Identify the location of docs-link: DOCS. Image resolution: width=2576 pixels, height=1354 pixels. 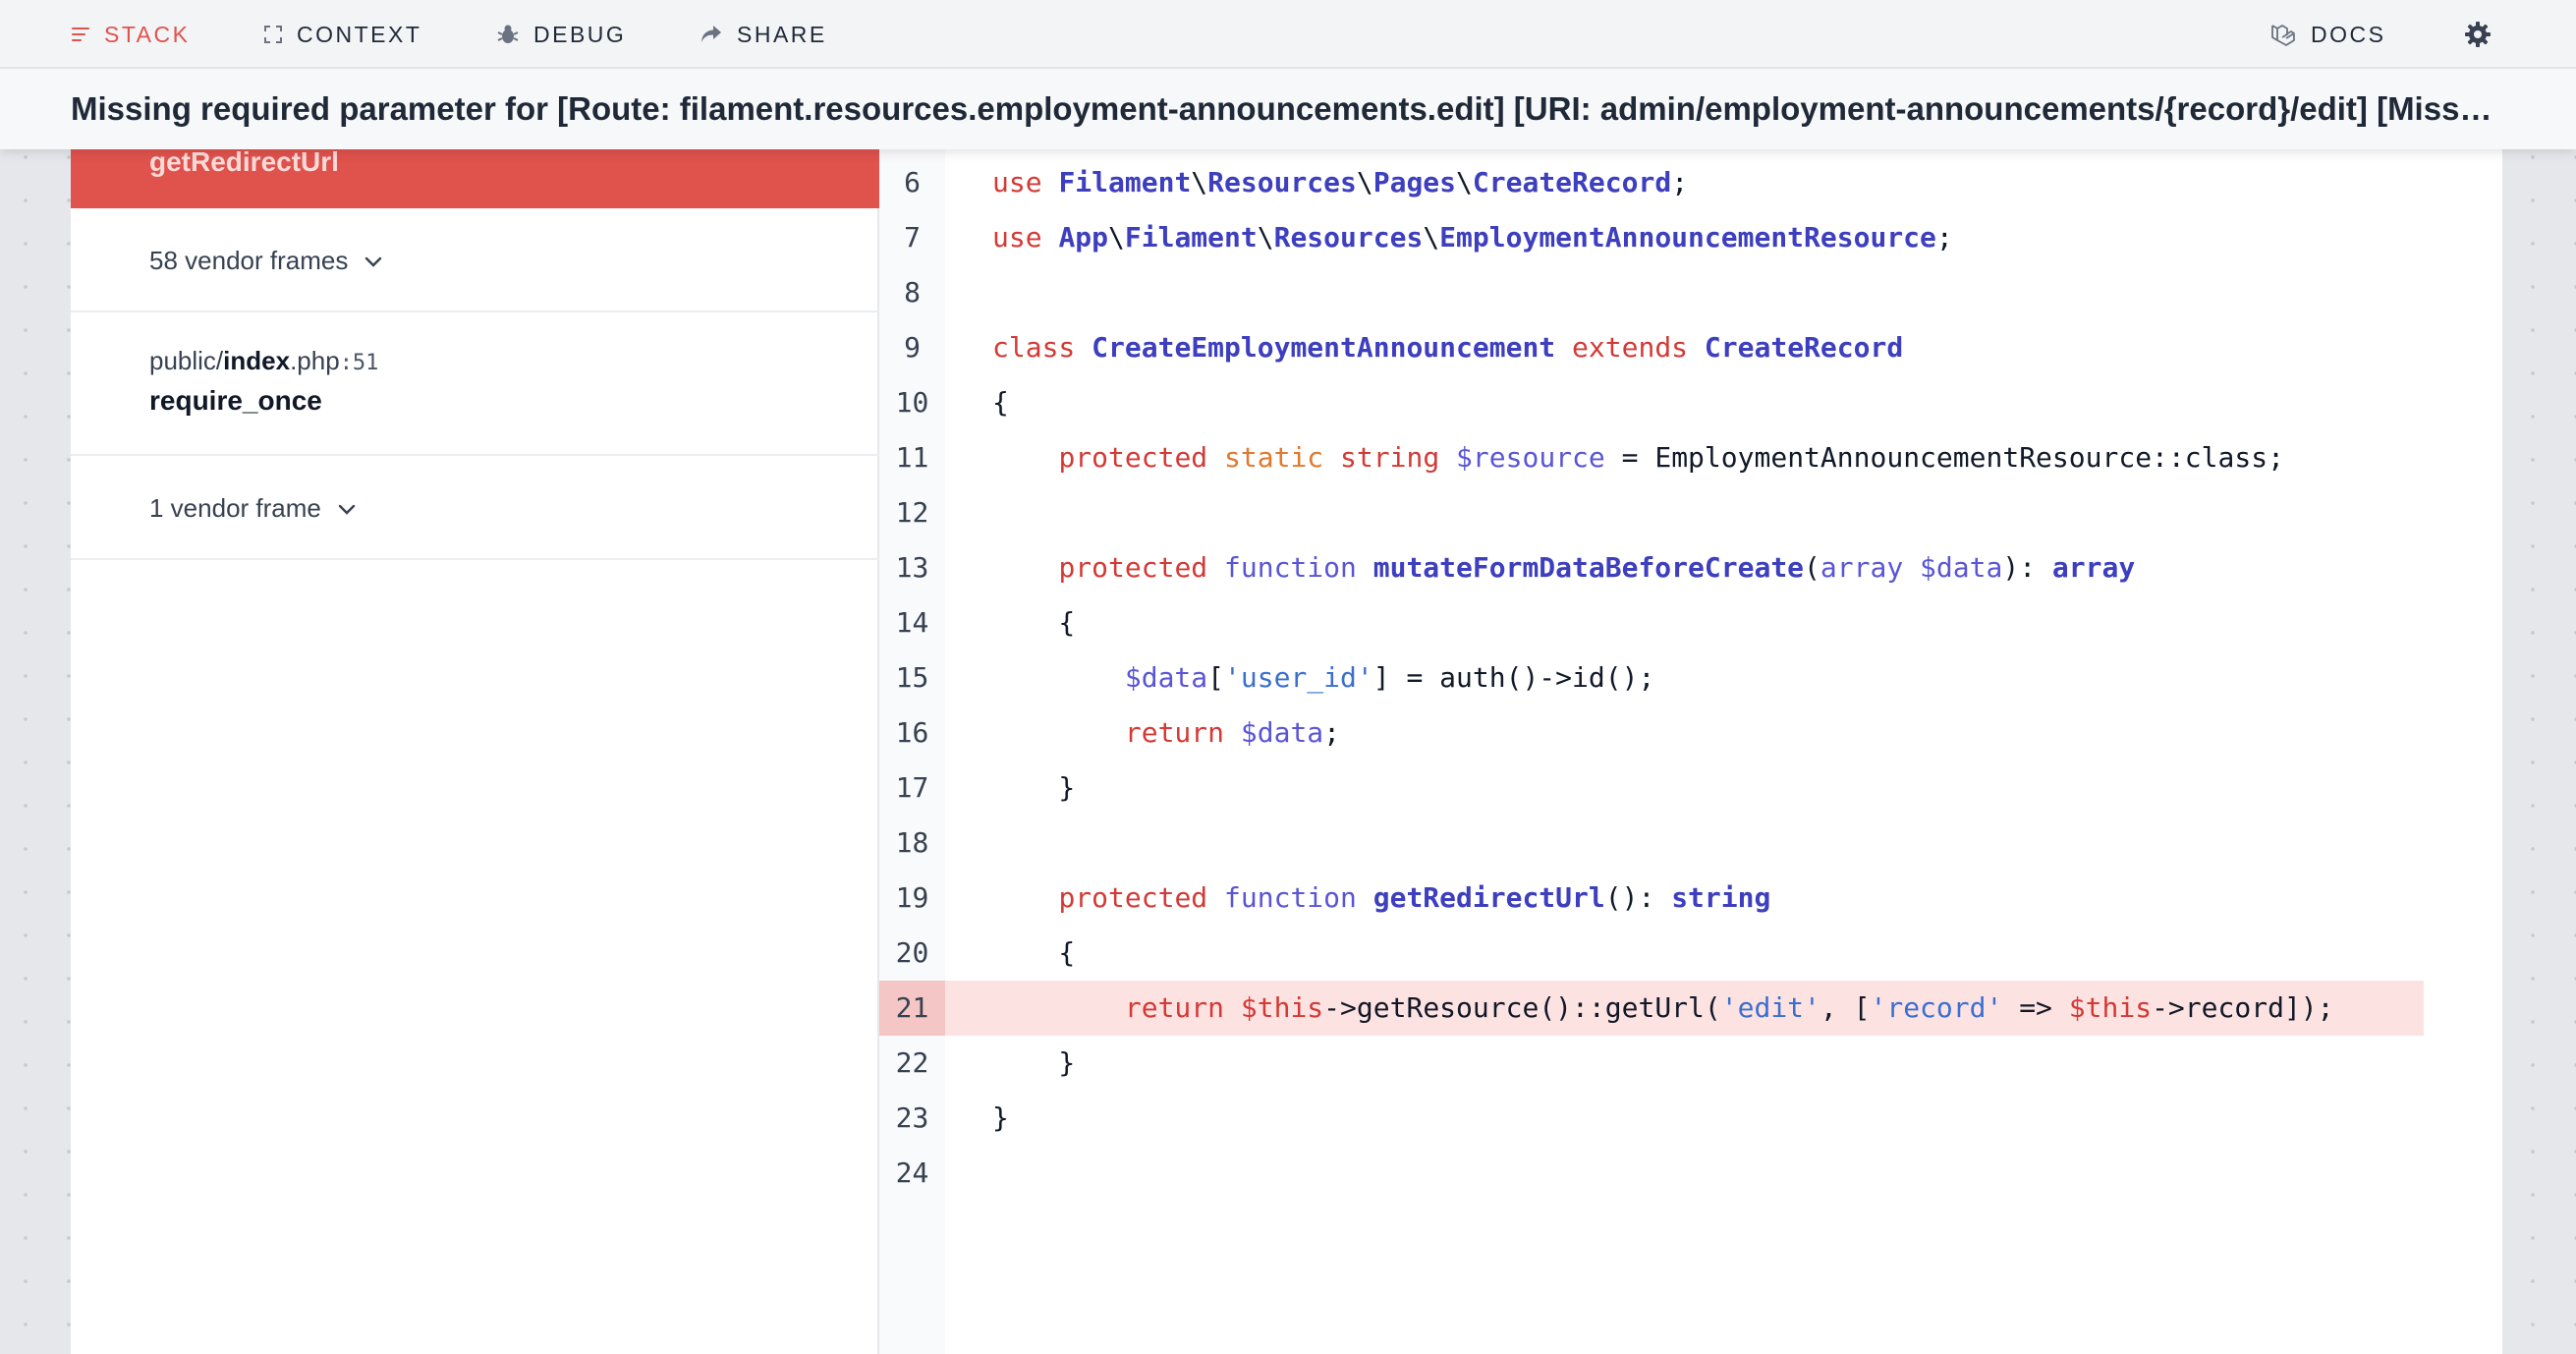
(2327, 34).